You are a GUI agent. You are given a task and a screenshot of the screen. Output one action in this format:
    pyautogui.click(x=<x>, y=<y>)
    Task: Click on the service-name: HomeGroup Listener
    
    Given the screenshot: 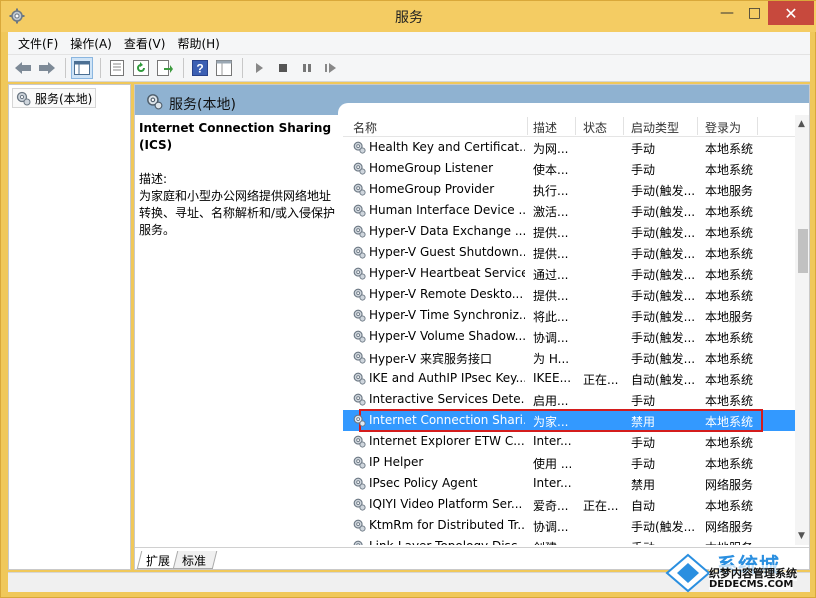 What is the action you would take?
    pyautogui.click(x=431, y=168)
    